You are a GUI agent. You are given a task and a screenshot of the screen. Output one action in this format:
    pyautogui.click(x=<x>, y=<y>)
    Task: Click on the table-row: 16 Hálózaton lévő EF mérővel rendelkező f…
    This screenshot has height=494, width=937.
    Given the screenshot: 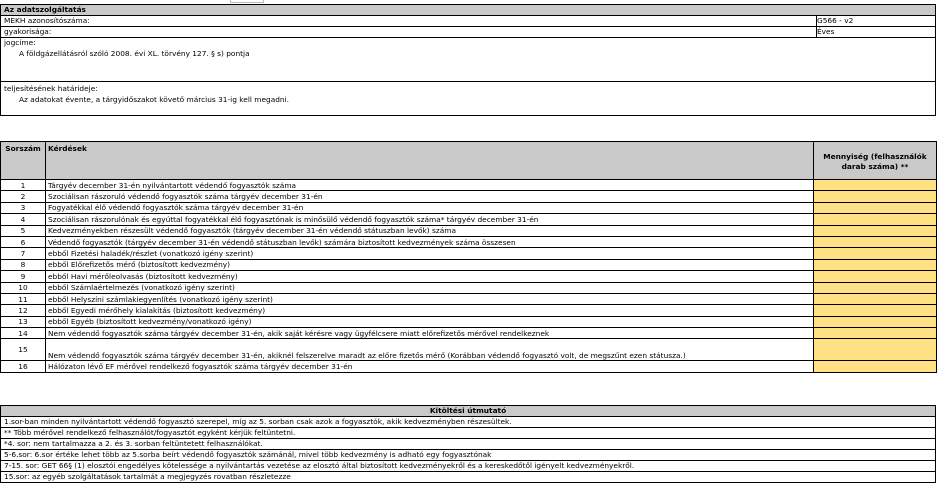 What is the action you would take?
    pyautogui.click(x=468, y=366)
    